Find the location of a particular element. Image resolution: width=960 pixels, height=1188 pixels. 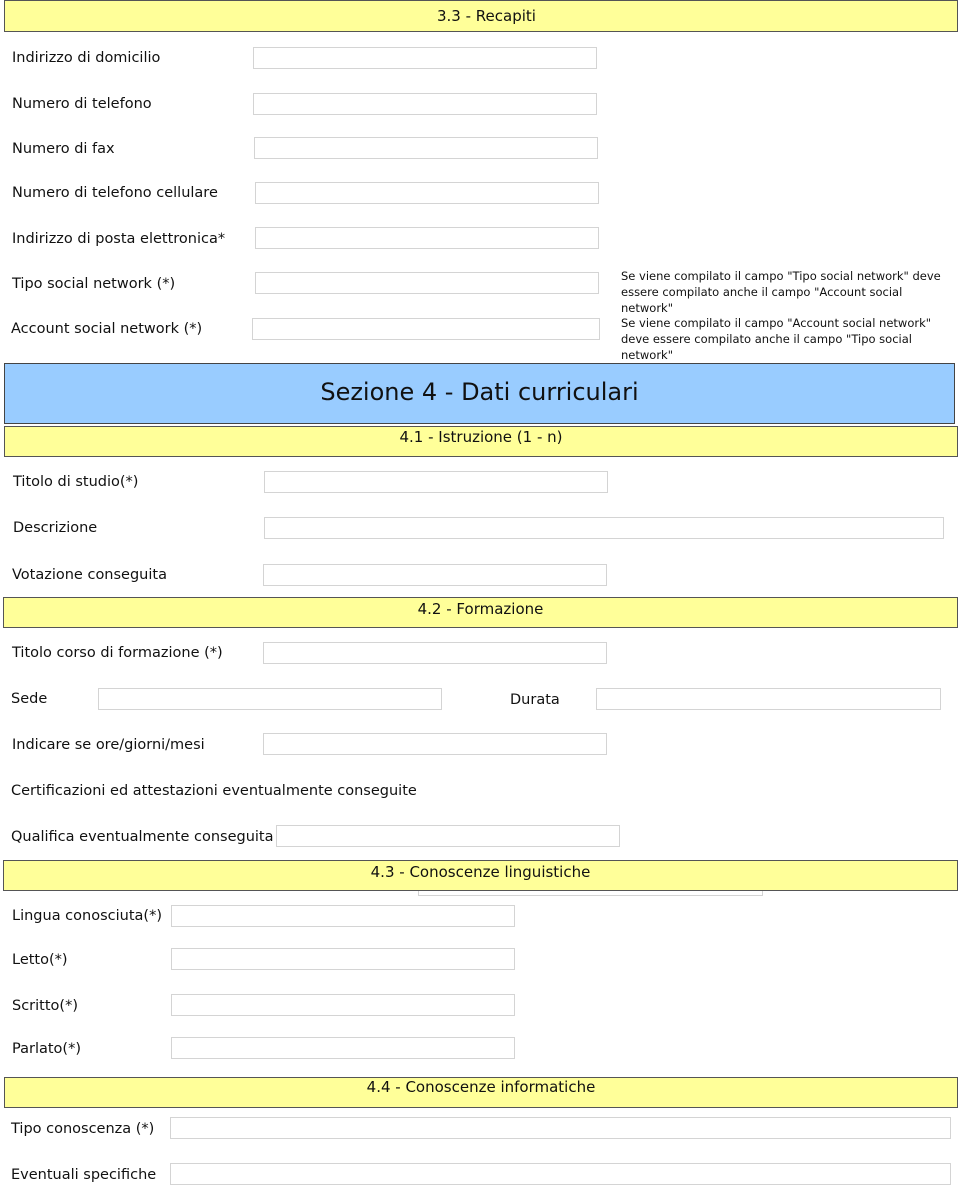

section-4-2-header: 4.2 - Formazione is located at coordinates (480, 612).